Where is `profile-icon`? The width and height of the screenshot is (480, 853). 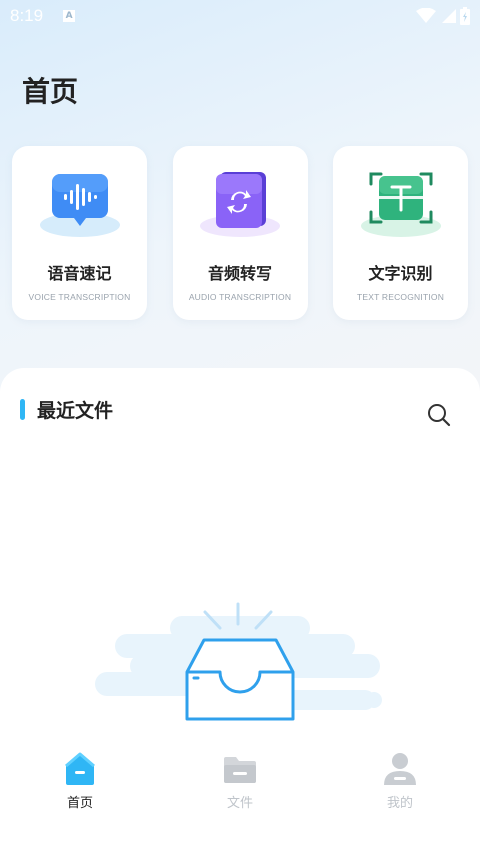 profile-icon is located at coordinates (400, 769).